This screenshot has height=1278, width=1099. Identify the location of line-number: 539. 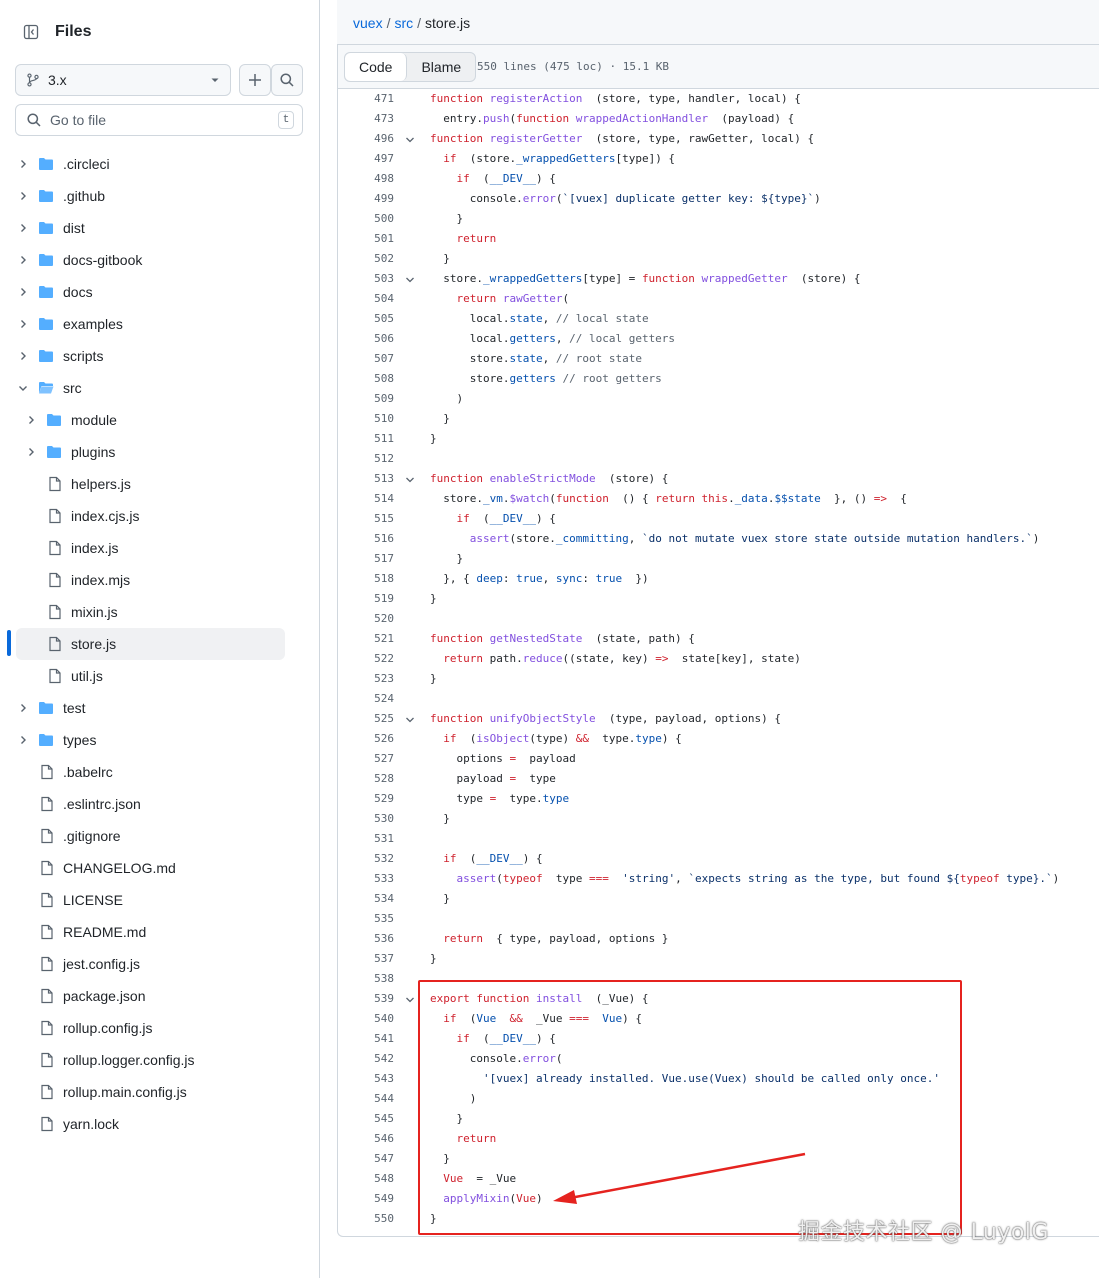
(366, 999).